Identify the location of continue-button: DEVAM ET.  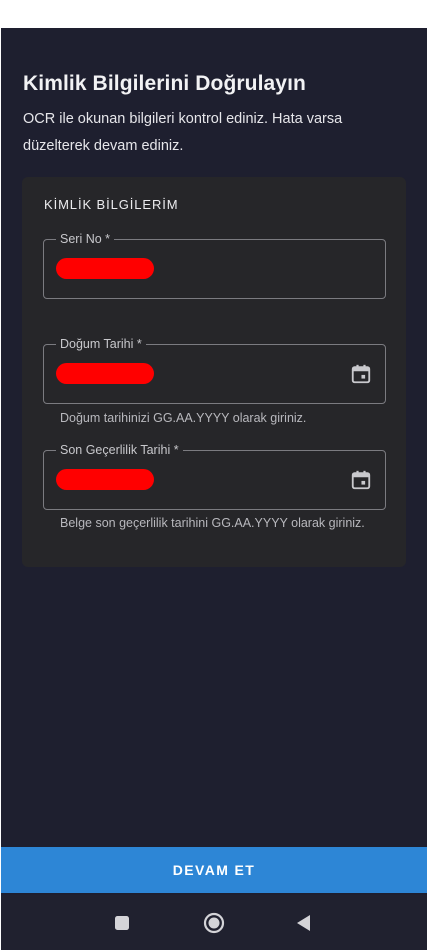
(214, 870).